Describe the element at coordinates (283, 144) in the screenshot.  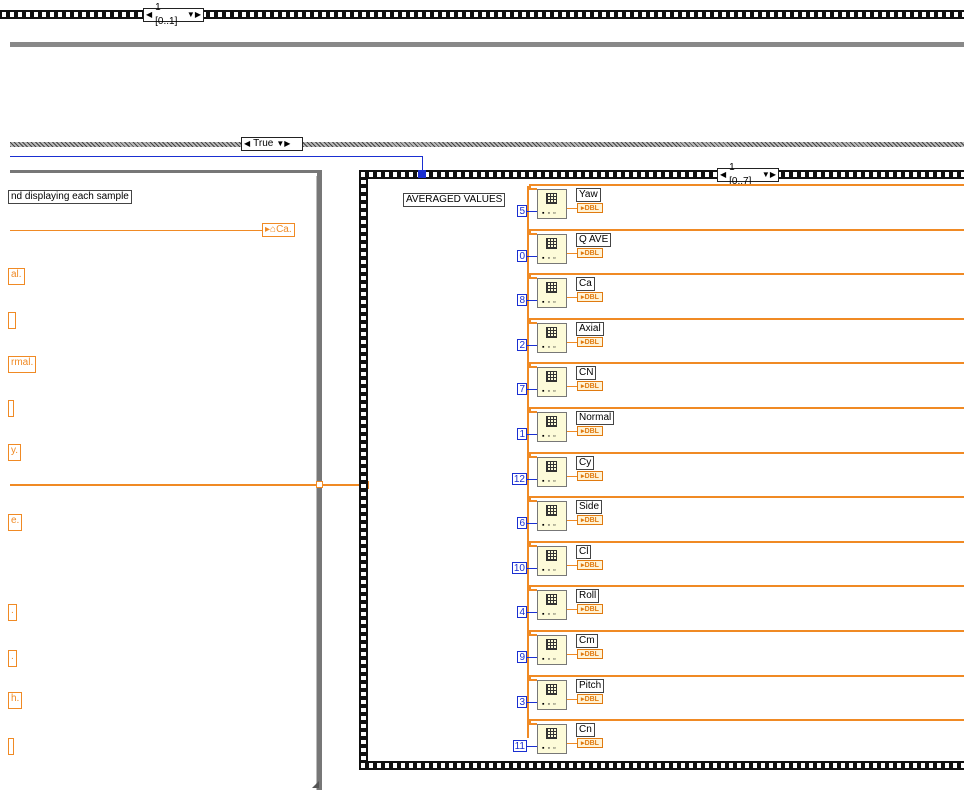
I see `case-dropdown-icon: ▼▶` at that location.